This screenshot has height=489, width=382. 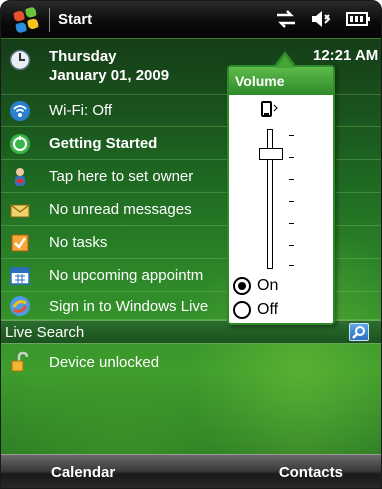 What do you see at coordinates (20, 276) in the screenshot?
I see `calendar-icon` at bounding box center [20, 276].